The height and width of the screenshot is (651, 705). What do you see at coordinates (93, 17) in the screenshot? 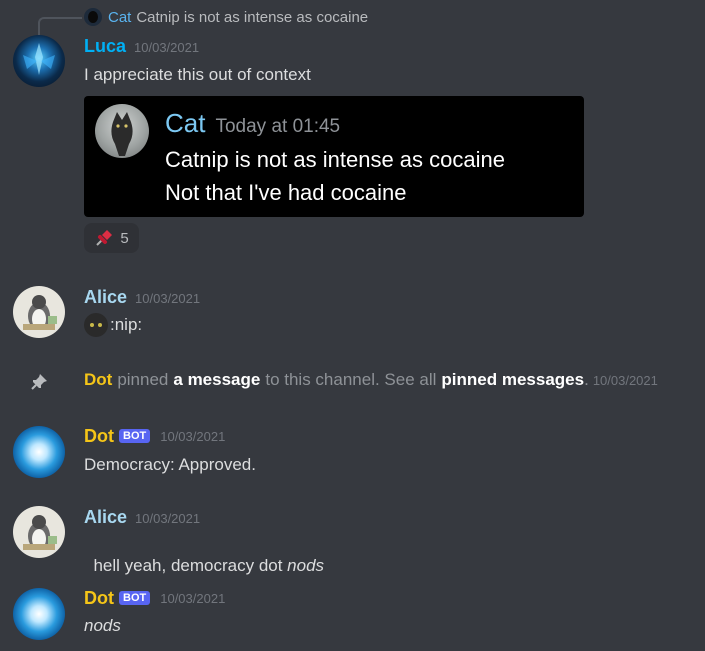
I see `reply-avatar-icon` at bounding box center [93, 17].